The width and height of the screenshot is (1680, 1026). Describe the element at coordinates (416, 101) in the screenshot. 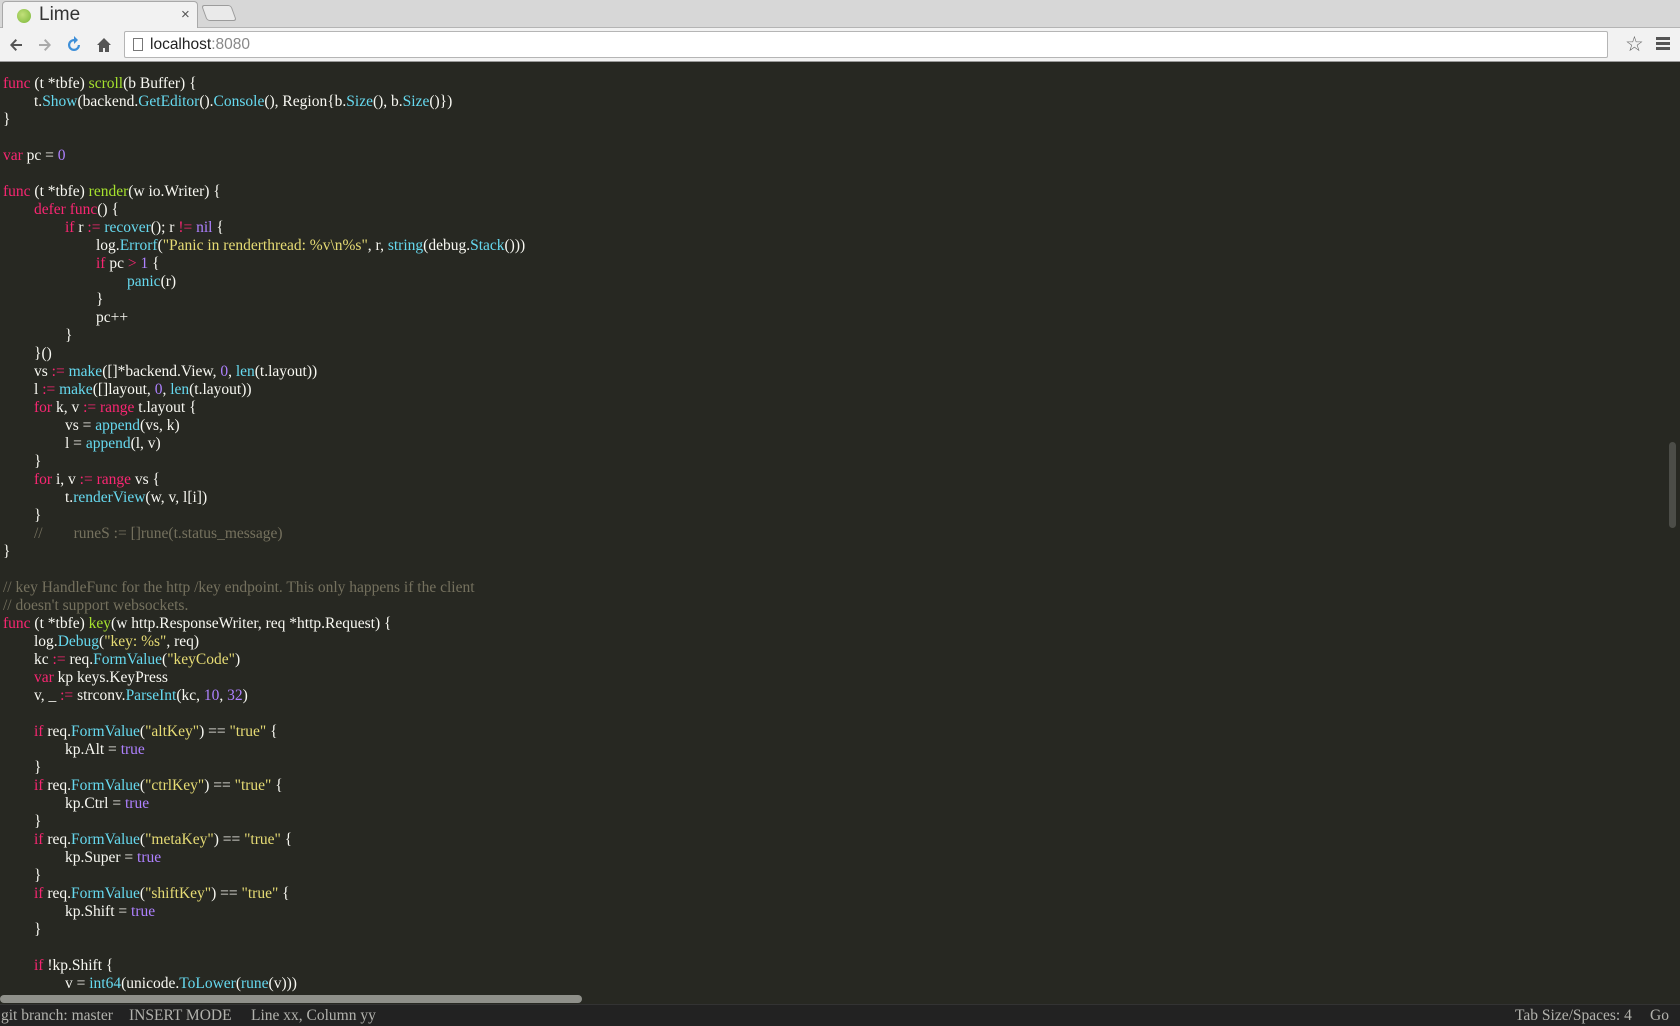

I see `code-token: Size` at that location.